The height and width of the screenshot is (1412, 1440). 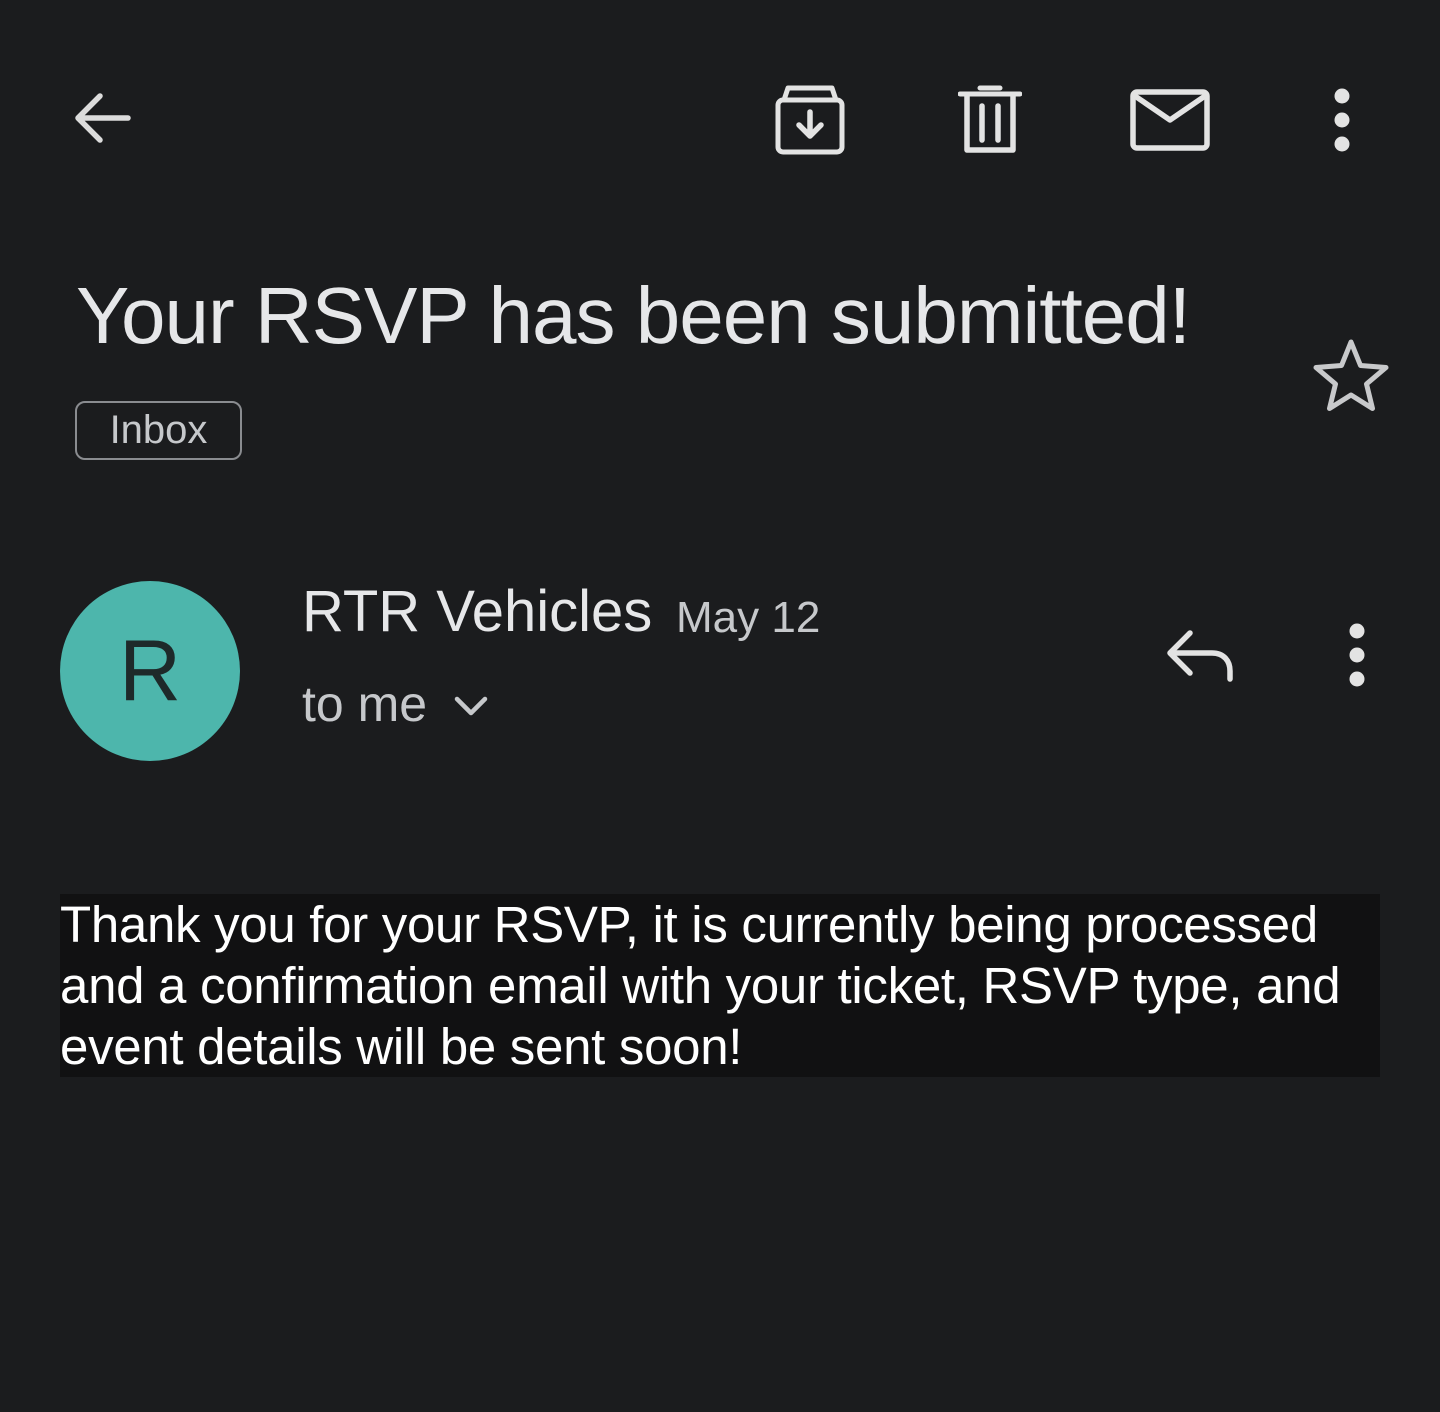 I want to click on chevron-down-icon, so click(x=471, y=706).